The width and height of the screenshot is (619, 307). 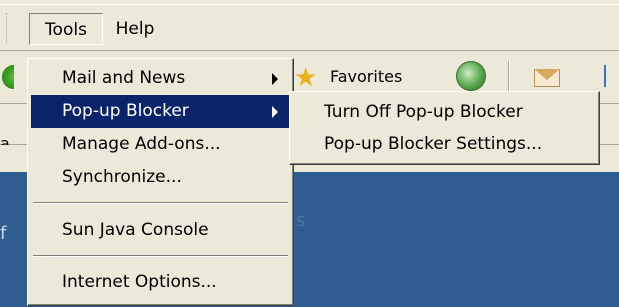 What do you see at coordinates (135, 230) in the screenshot?
I see `menu-item-label: Sun Java Console` at bounding box center [135, 230].